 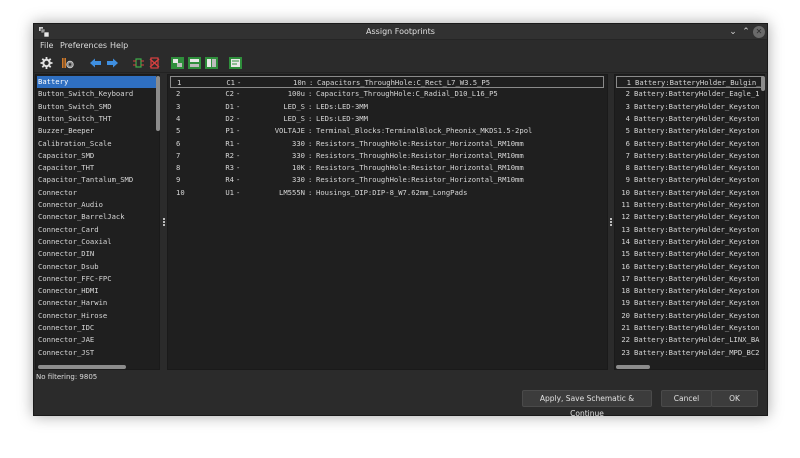 I want to click on filter-library-icon, so click(x=211, y=63).